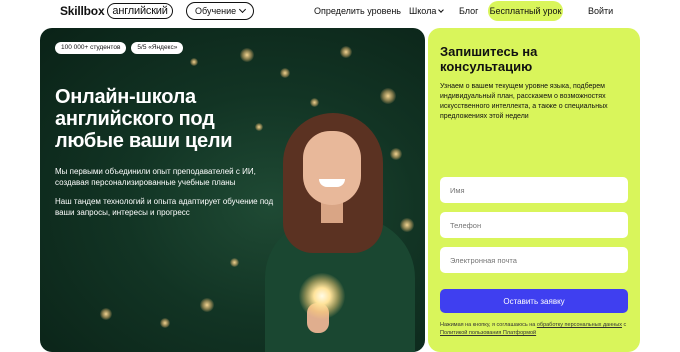 The width and height of the screenshot is (680, 352). I want to click on legal-mid: с, so click(624, 325).